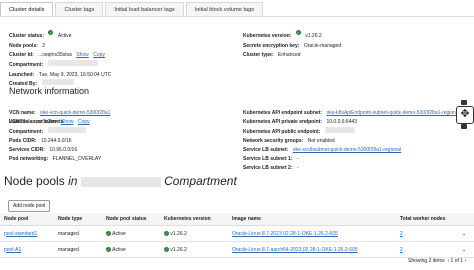  I want to click on node-pools-heading-text: Node pools, so click(34, 181).